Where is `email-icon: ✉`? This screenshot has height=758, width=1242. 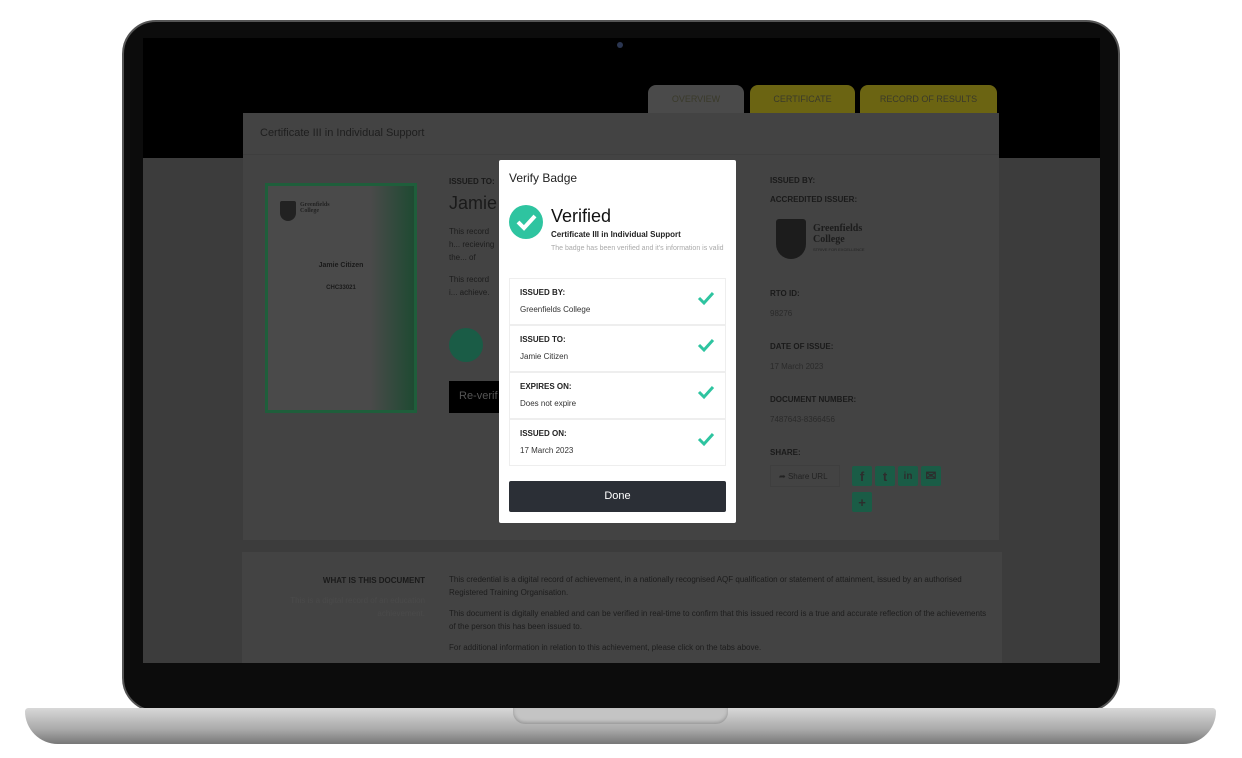 email-icon: ✉ is located at coordinates (931, 476).